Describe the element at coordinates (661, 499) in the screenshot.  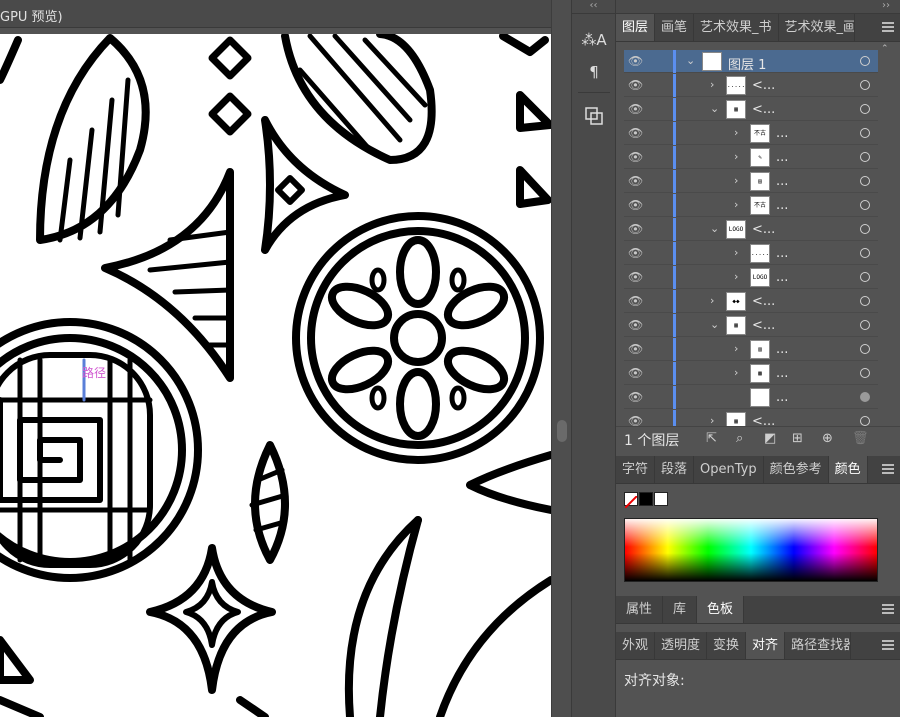
I see `white-swatch` at that location.